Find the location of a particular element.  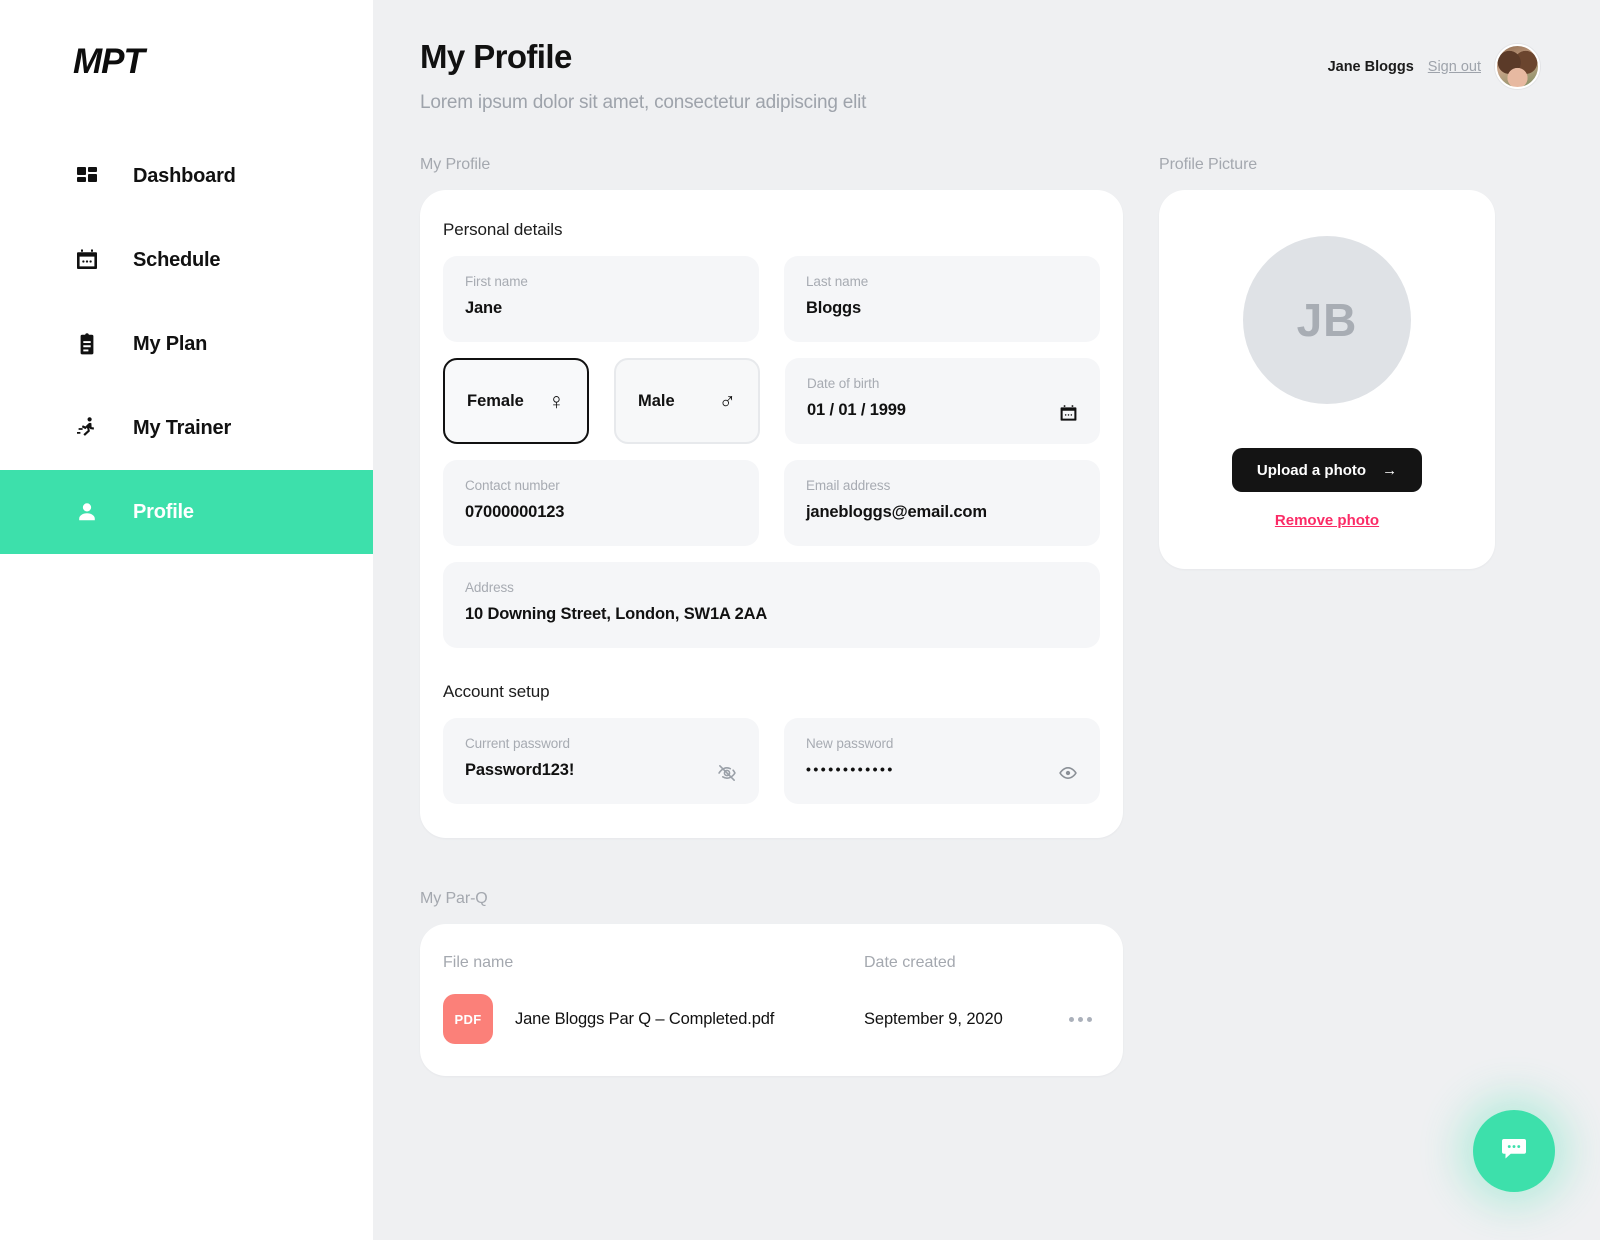

sidebar-item-schedule: Schedule is located at coordinates (186, 260).